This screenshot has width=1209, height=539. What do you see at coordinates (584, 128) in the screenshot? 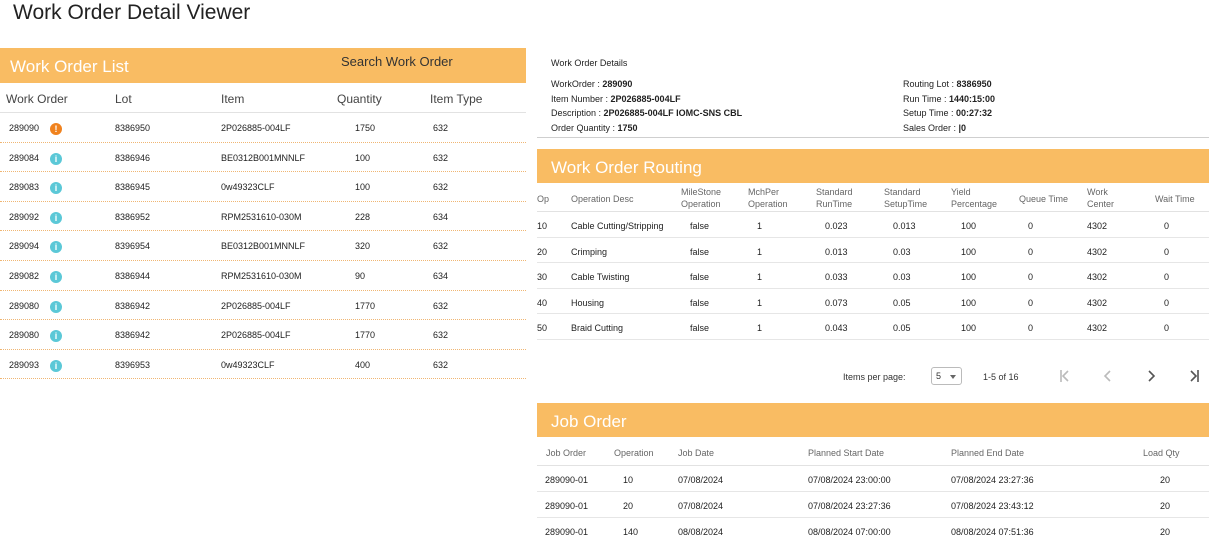
I see `detail-label: Order Quantity :` at bounding box center [584, 128].